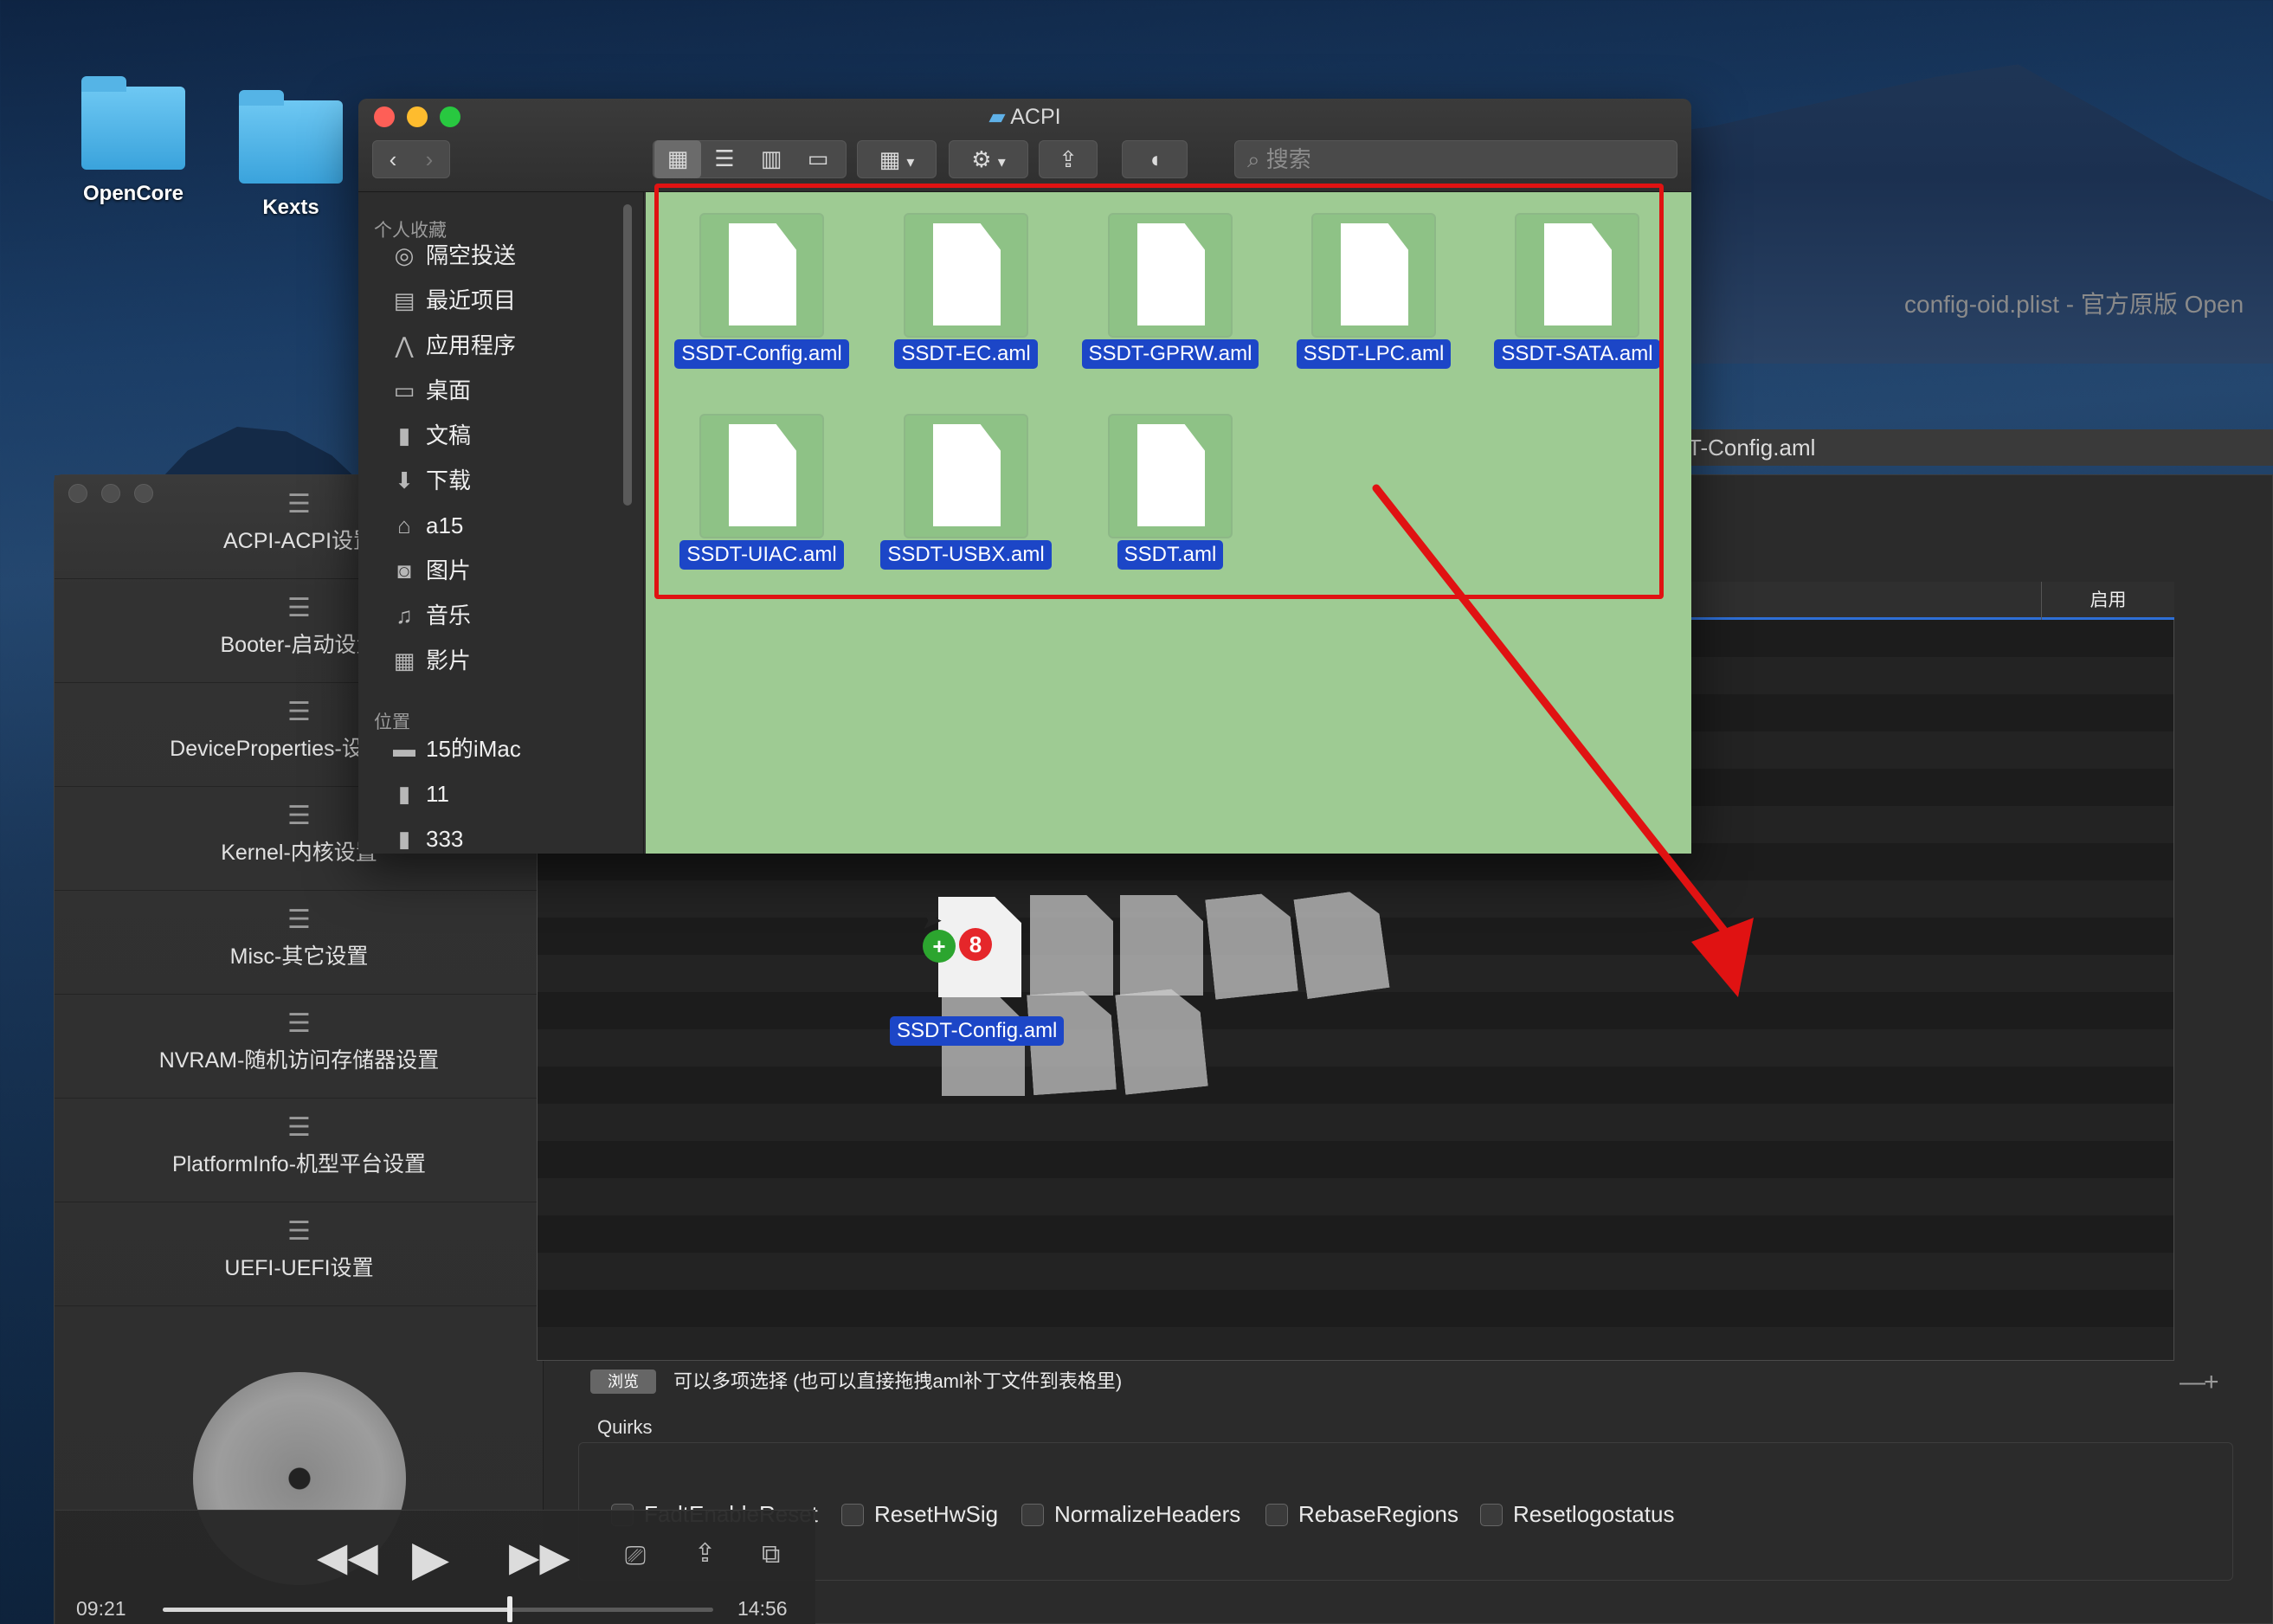 The image size is (2273, 1624). I want to click on sidebar-item-label: UEFI-UEFI设置, so click(299, 1268).